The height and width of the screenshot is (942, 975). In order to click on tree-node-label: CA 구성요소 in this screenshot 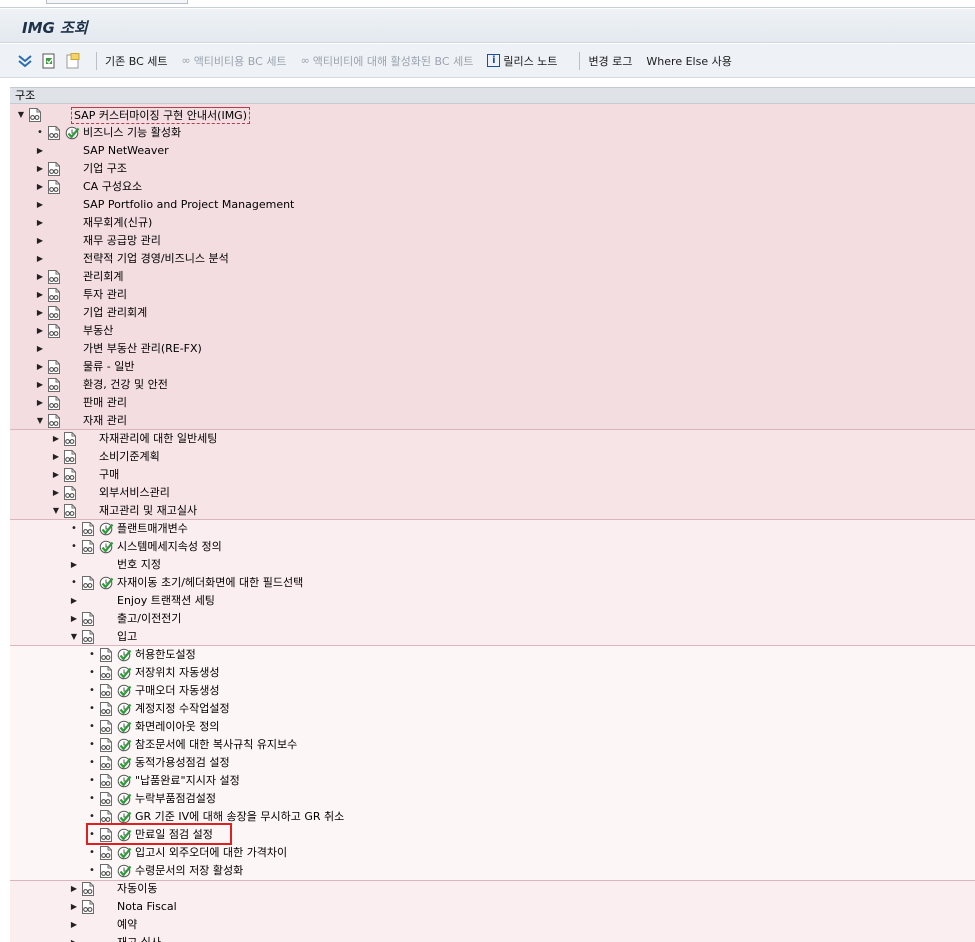, I will do `click(112, 187)`.